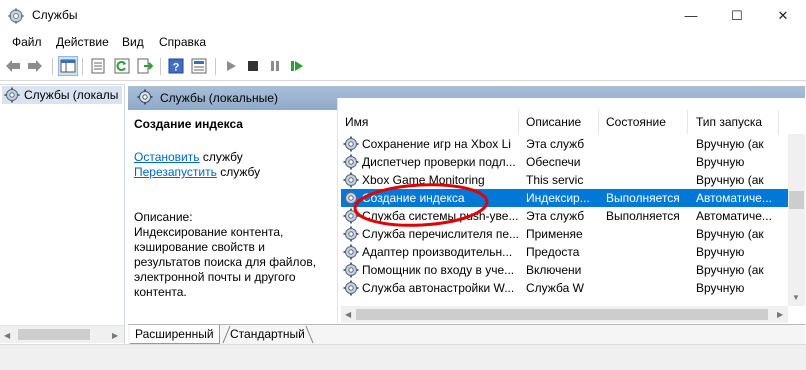  Describe the element at coordinates (16, 16) in the screenshot. I see `services-app-icon` at that location.